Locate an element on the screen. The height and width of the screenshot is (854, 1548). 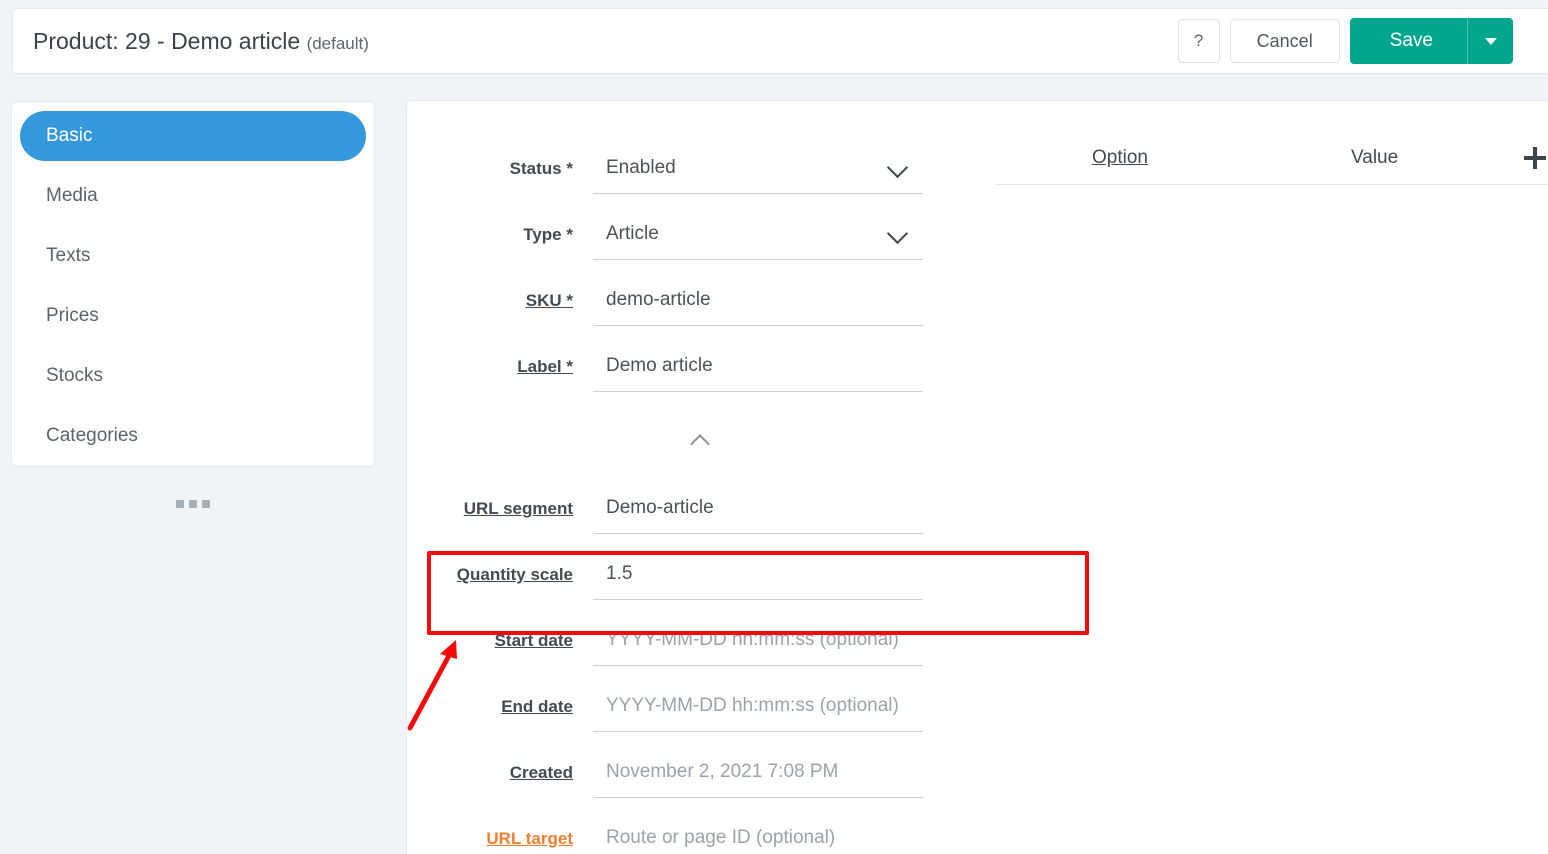
status-select: Enabled is located at coordinates (758, 168).